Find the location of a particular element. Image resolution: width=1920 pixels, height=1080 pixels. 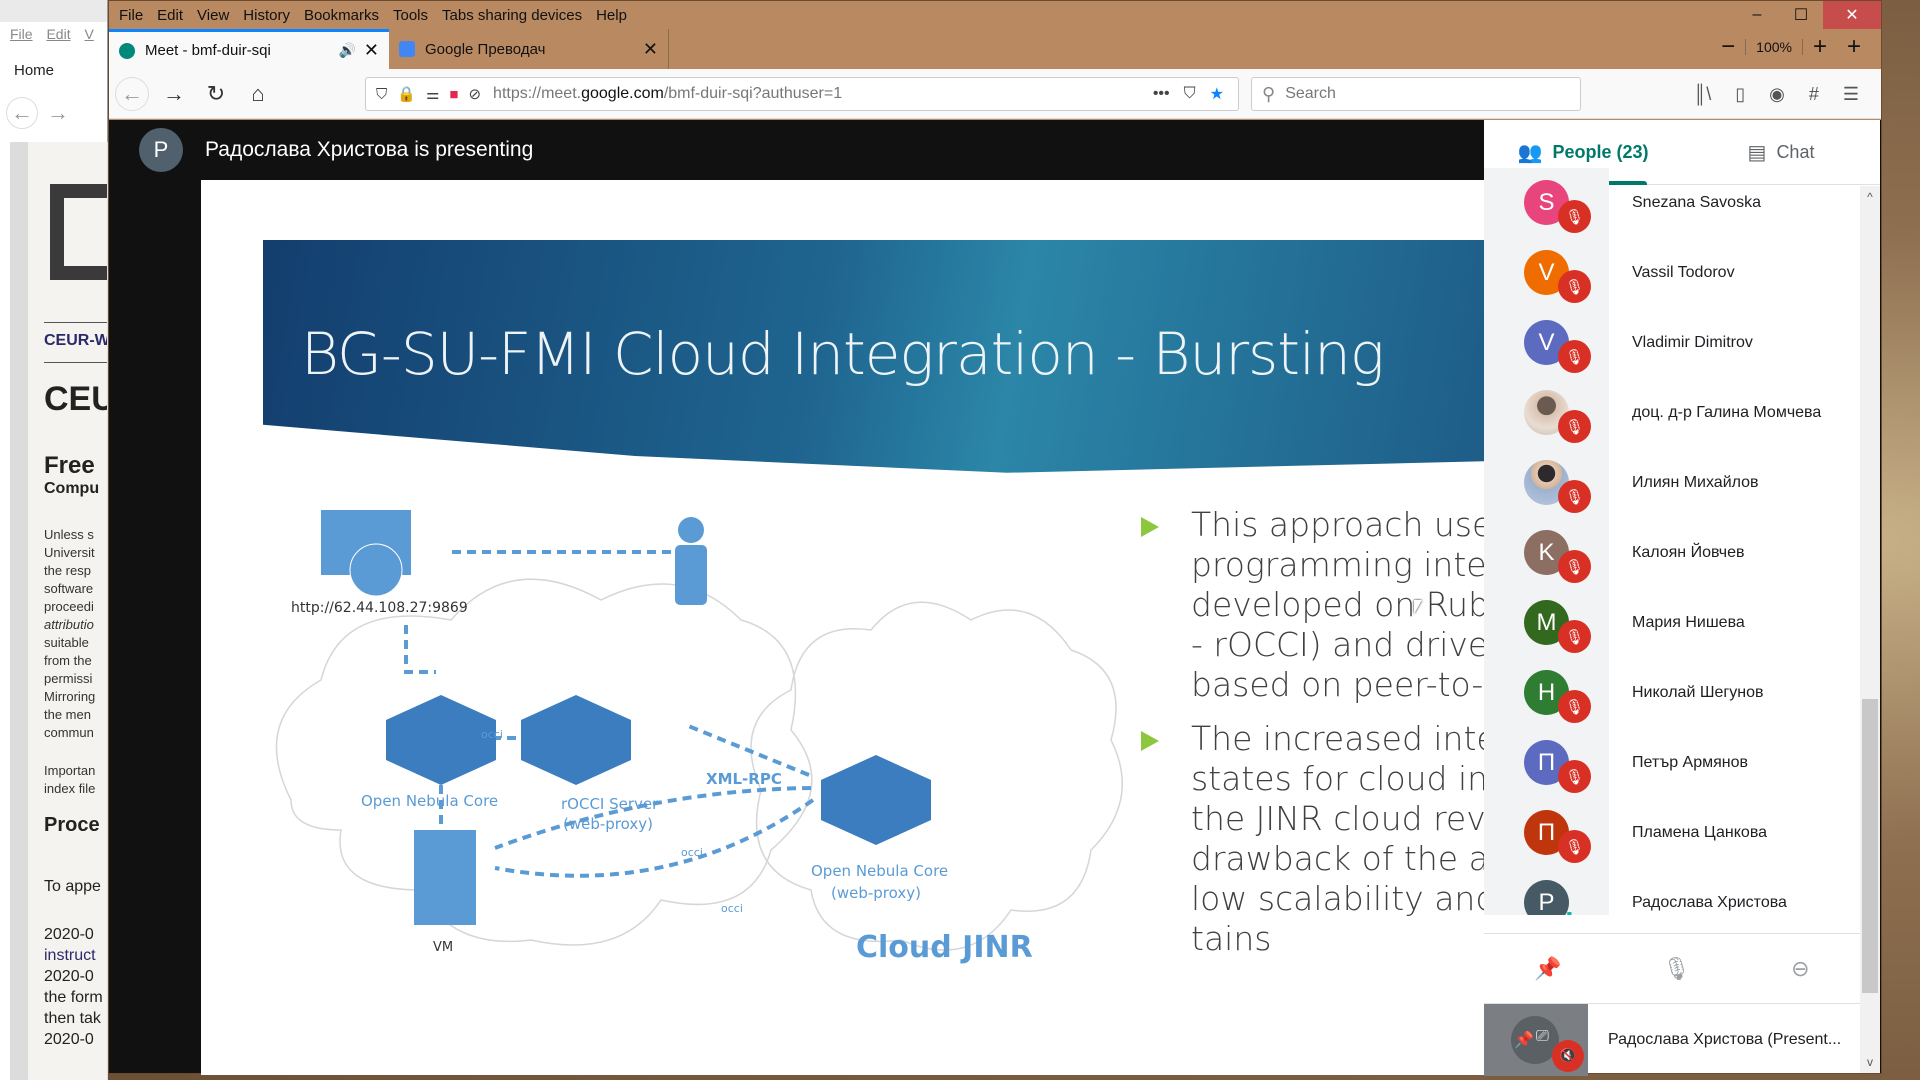

menu-tools: Tools is located at coordinates (410, 15).